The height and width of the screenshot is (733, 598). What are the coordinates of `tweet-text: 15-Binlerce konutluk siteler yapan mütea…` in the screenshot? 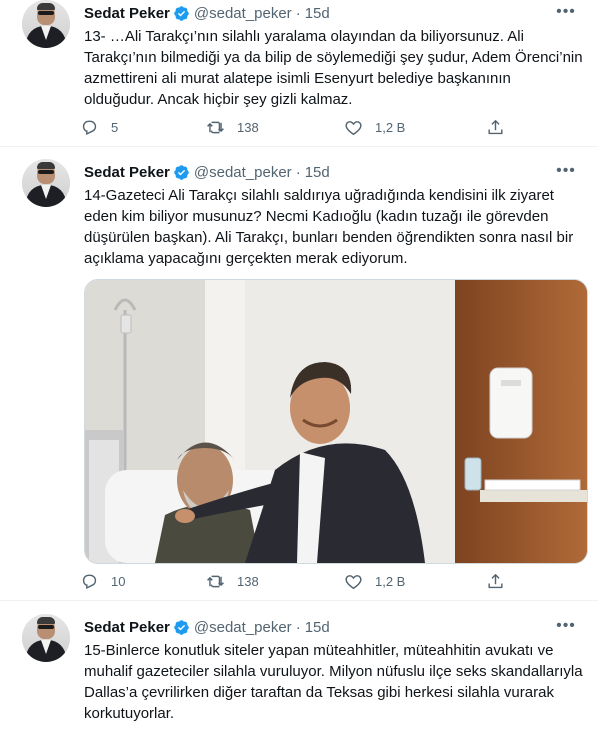 It's located at (333, 682).